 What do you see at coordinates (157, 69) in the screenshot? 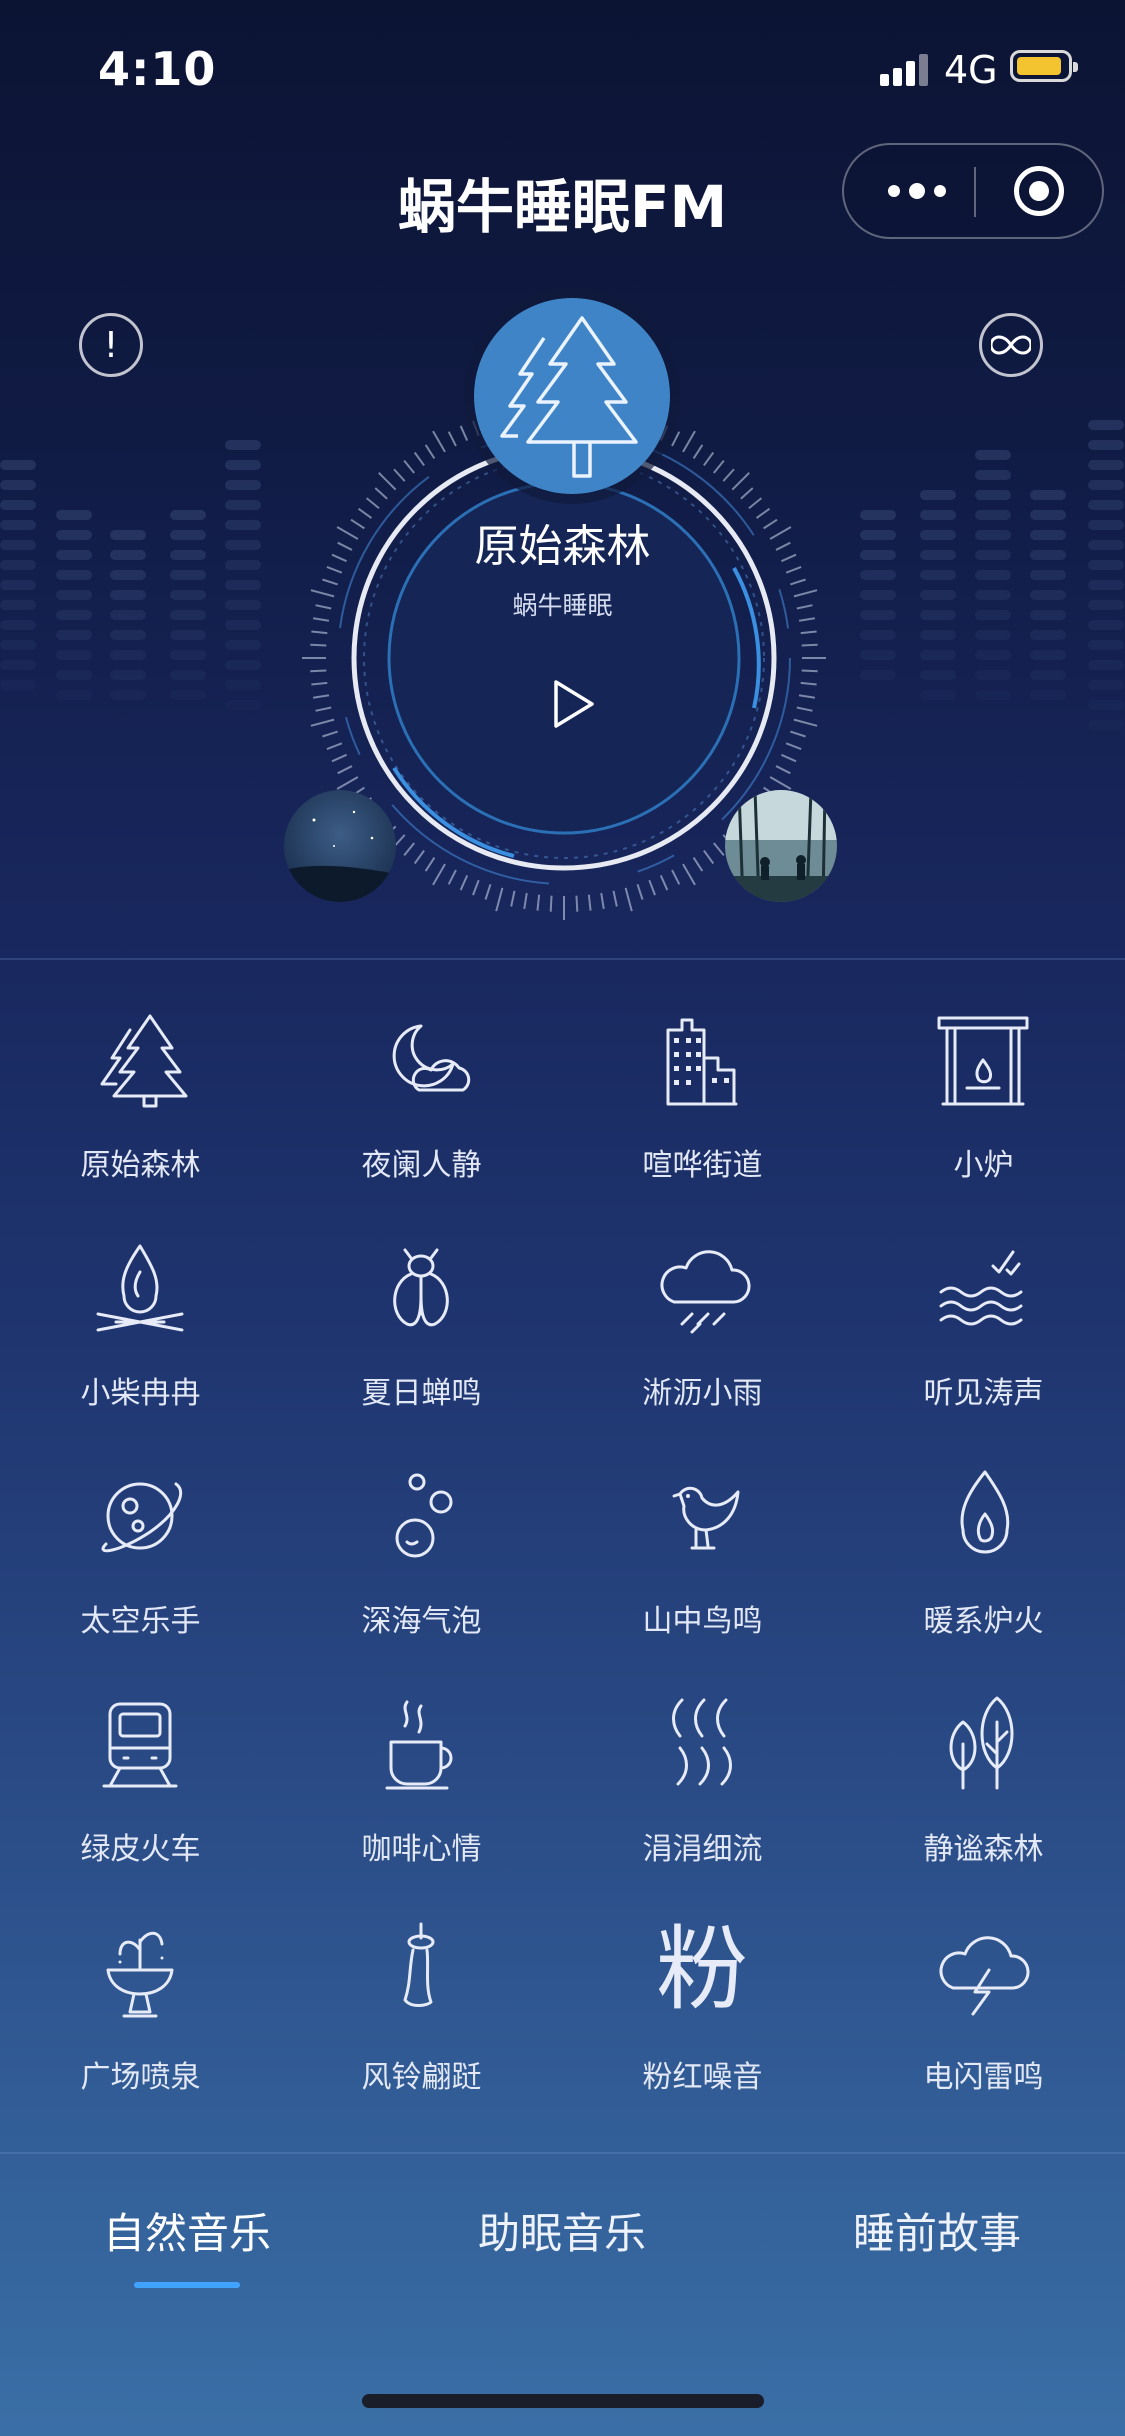
I see `status-time: 4:10` at bounding box center [157, 69].